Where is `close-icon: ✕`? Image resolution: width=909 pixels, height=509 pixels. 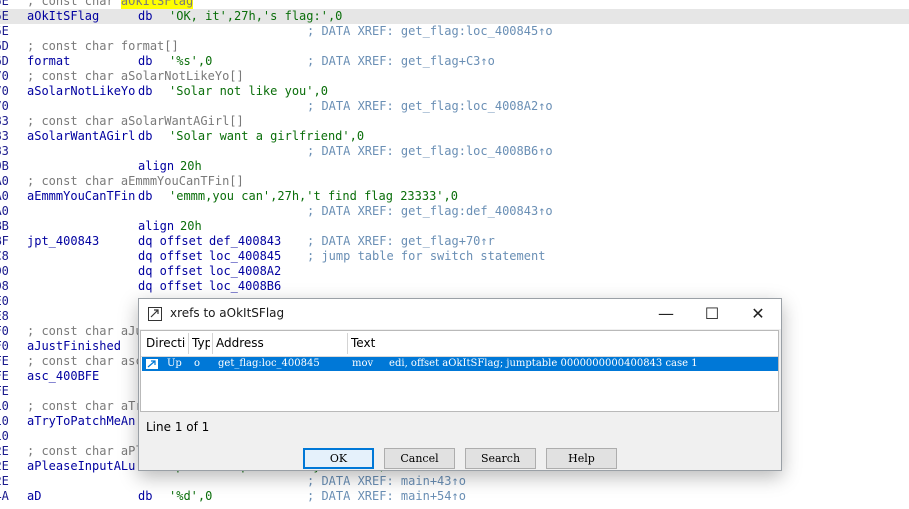 close-icon: ✕ is located at coordinates (758, 314).